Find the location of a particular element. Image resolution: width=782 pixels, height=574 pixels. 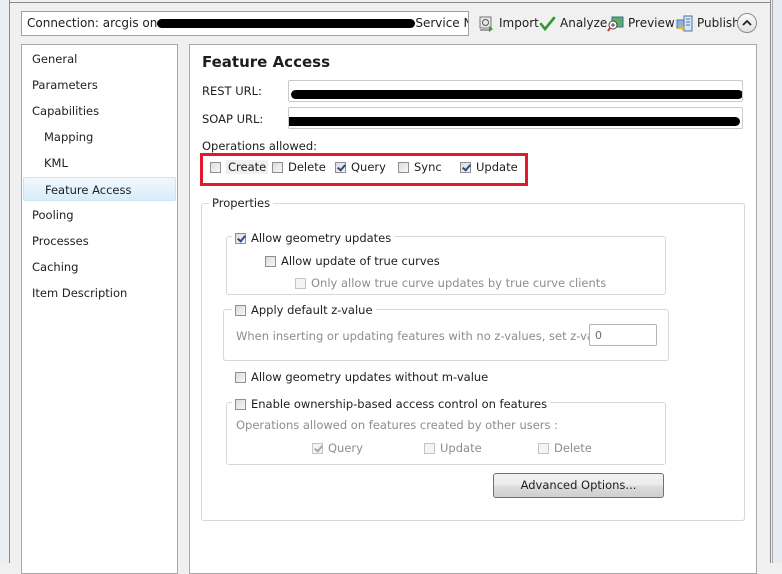

redacted-soap-url is located at coordinates (514, 121).